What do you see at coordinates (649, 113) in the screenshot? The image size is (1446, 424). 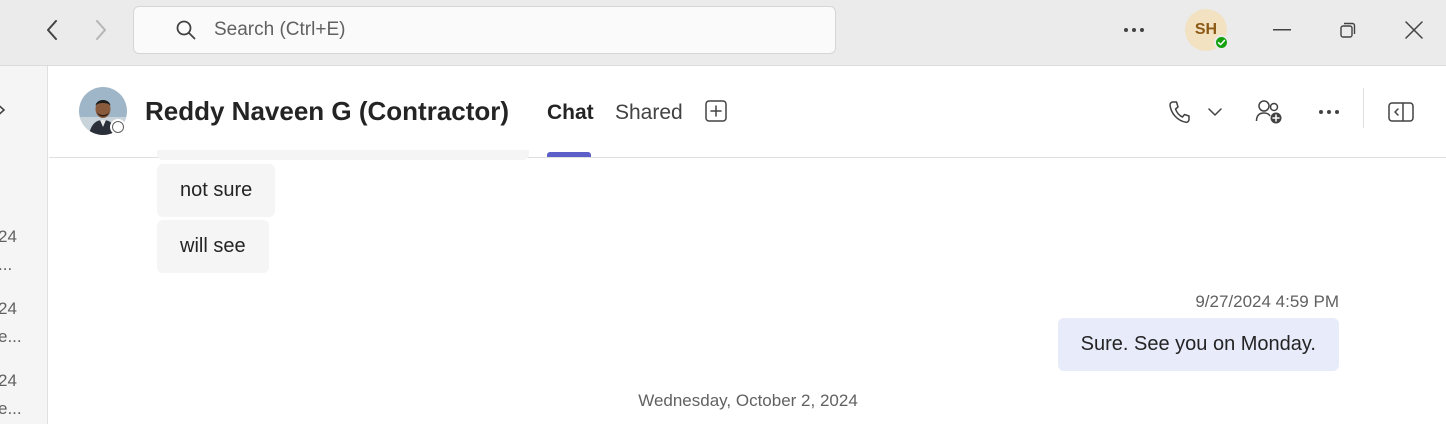 I see `tab-shared: Shared` at bounding box center [649, 113].